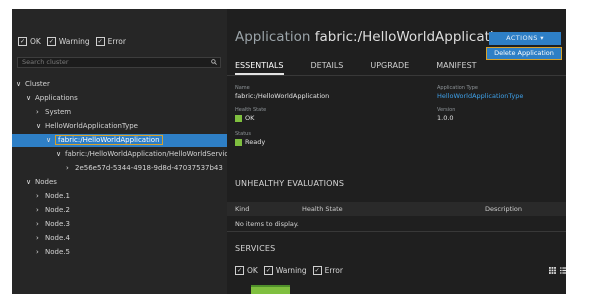 This screenshot has width=591, height=306. I want to click on tree-item-node: › Node.1, so click(53, 196).